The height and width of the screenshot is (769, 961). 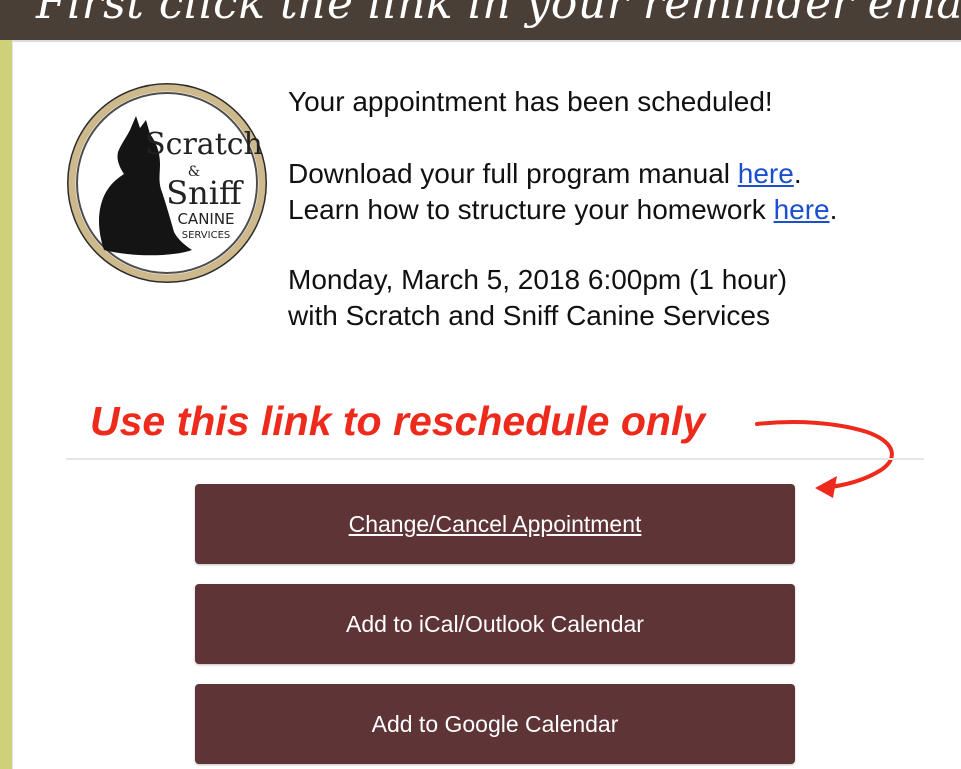 What do you see at coordinates (529, 315) in the screenshot?
I see `appointment-provider: with Scratch and Sniff Canine Services` at bounding box center [529, 315].